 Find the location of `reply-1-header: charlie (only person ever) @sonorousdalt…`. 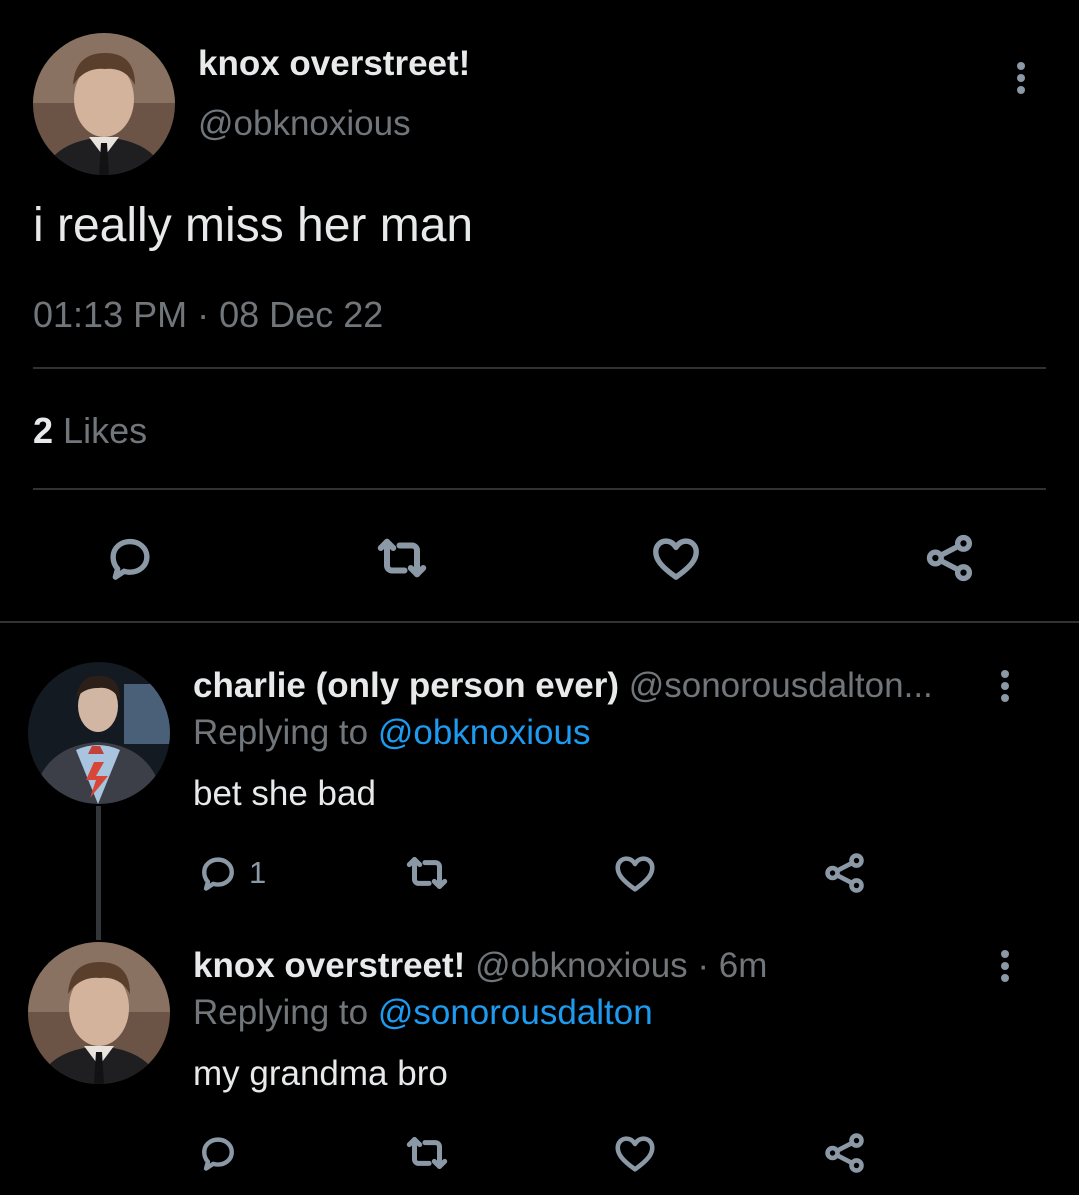

reply-1-header: charlie (only person ever) @sonorousdalt… is located at coordinates (563, 686).